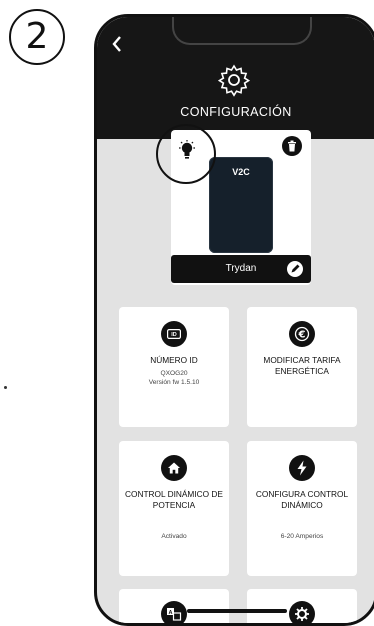 This screenshot has height=626, width=374. Describe the element at coordinates (174, 612) in the screenshot. I see `translate-icon: A` at that location.